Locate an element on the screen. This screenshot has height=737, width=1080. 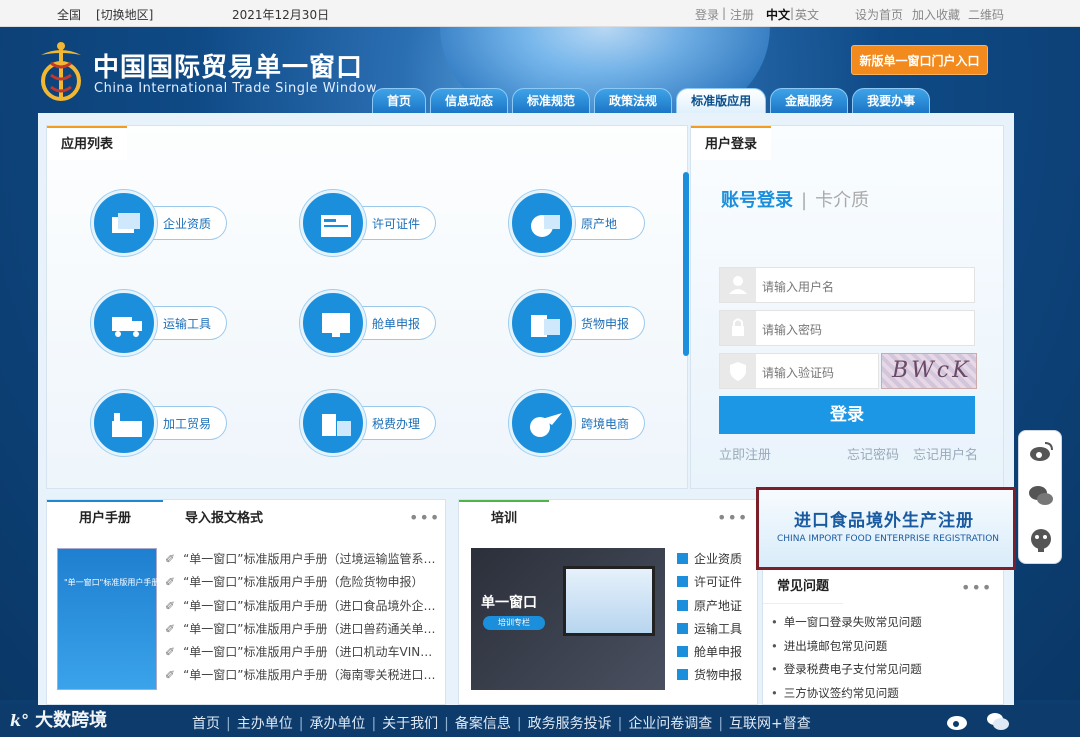
training-item: 货物申报 is located at coordinates (709, 677).